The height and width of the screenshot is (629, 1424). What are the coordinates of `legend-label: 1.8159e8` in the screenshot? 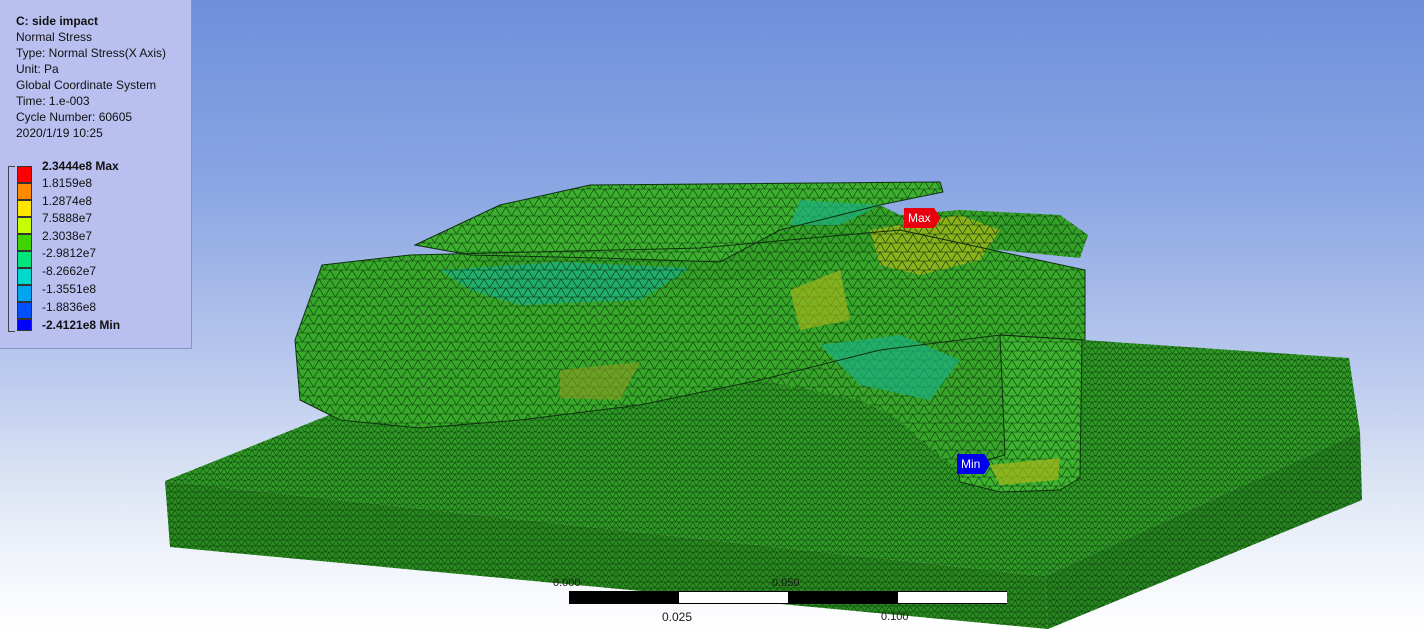 It's located at (67, 183).